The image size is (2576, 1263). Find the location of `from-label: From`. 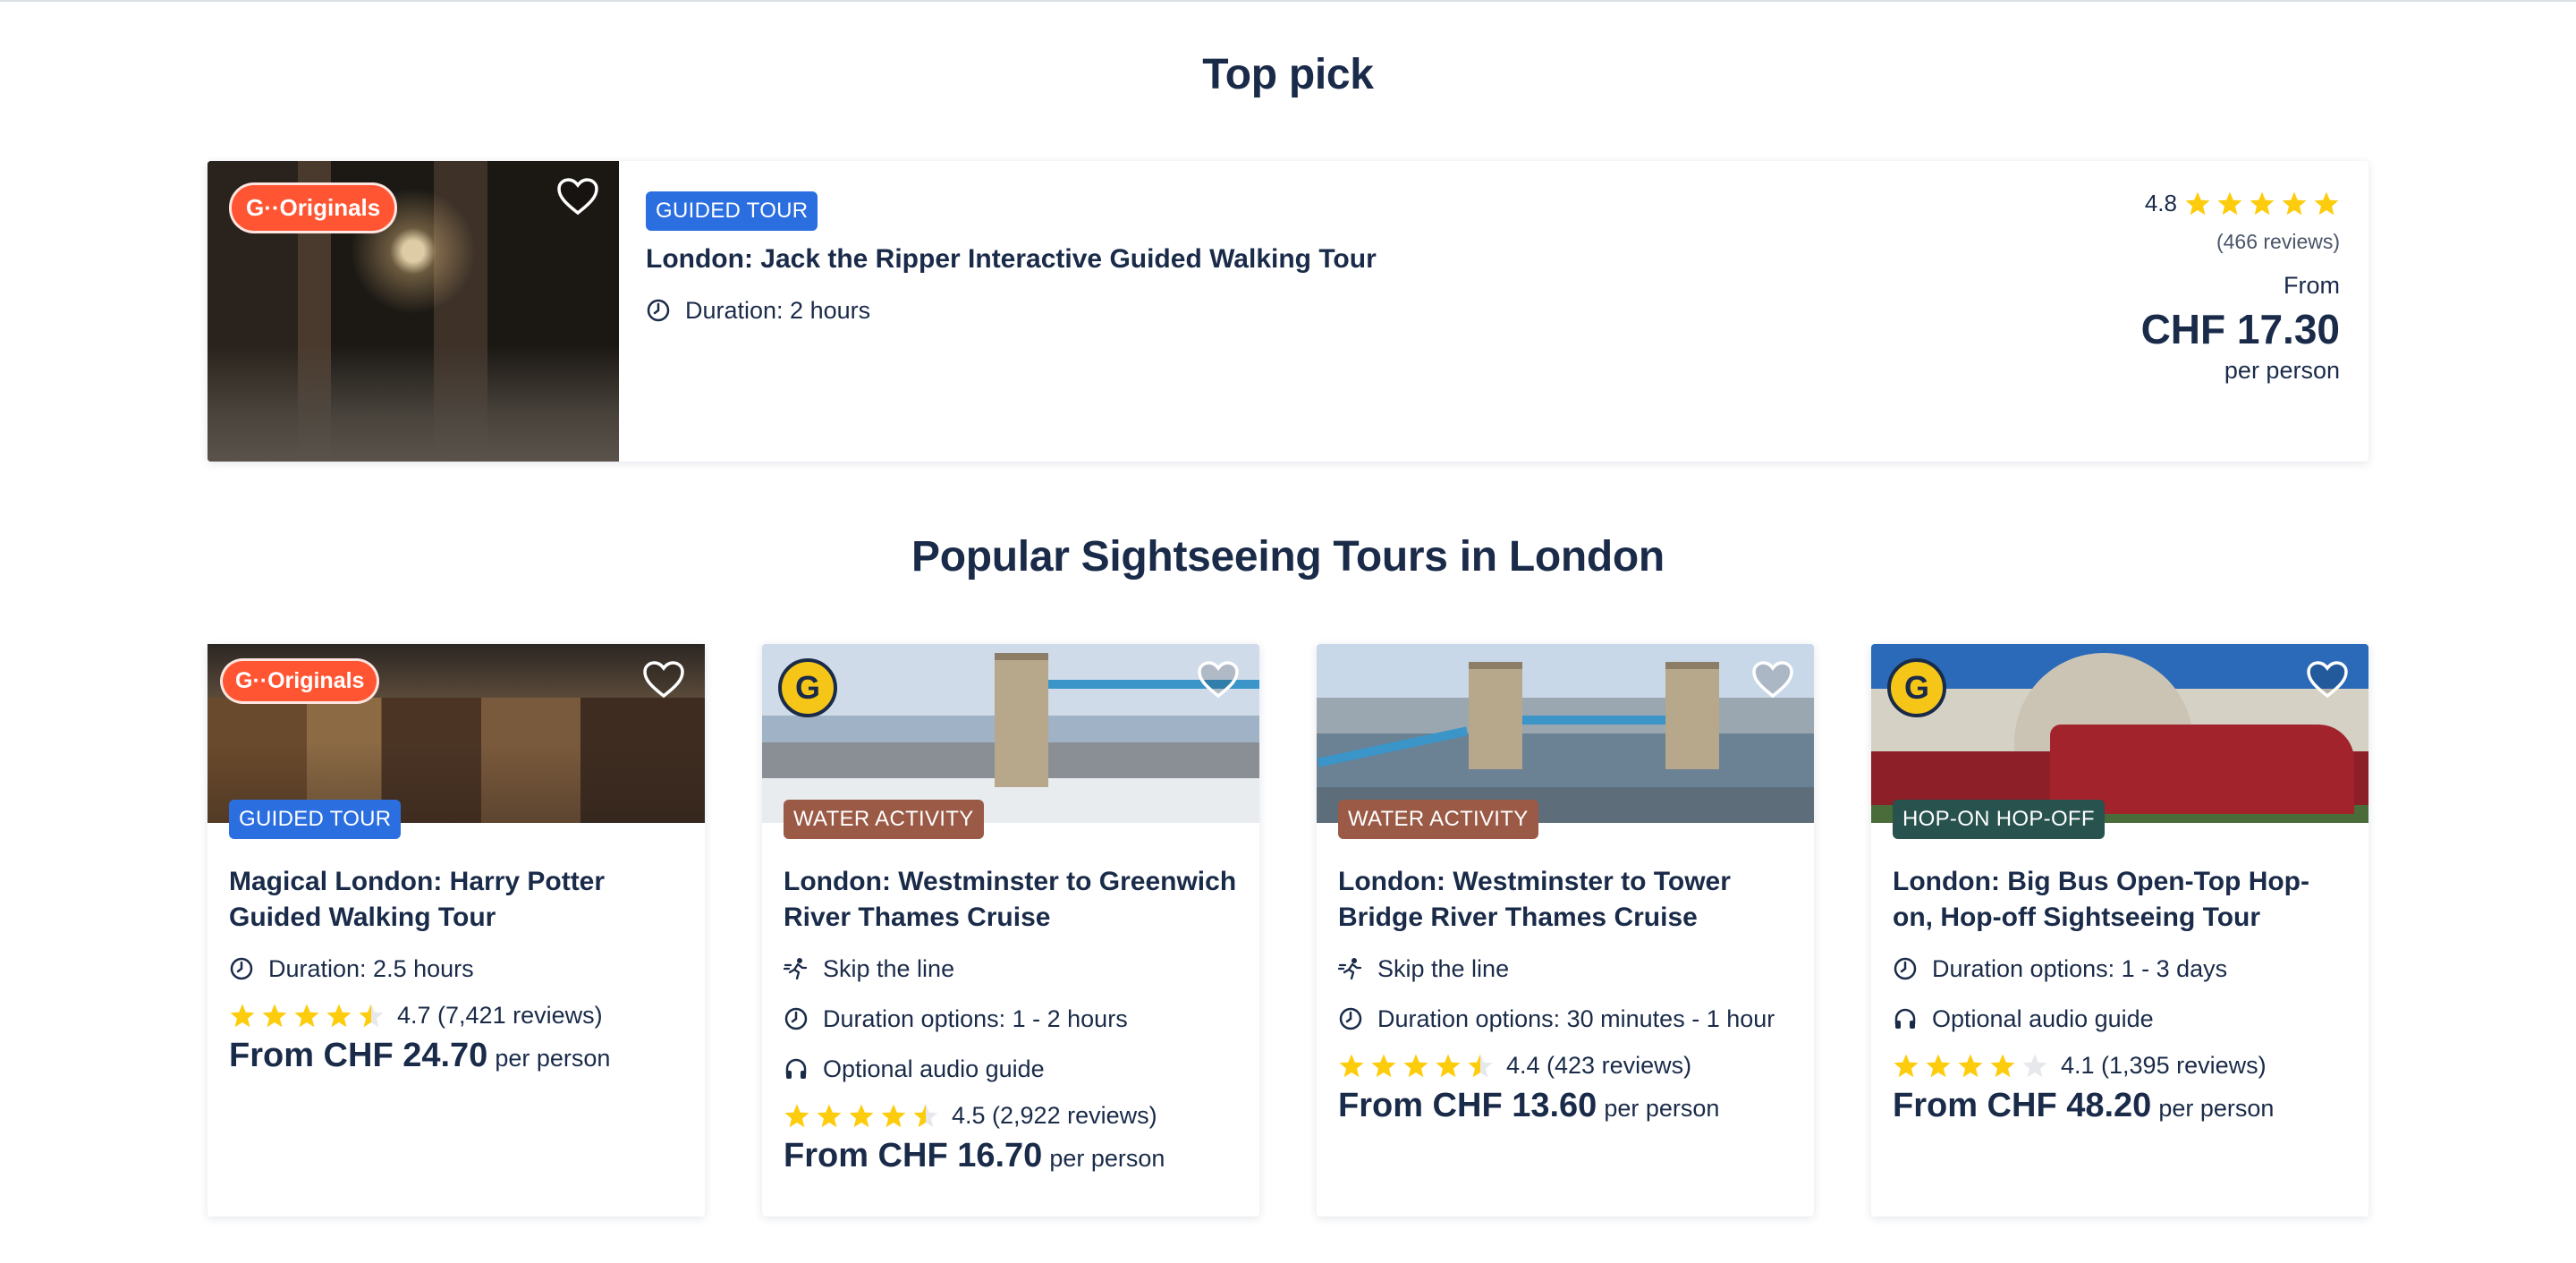

from-label: From is located at coordinates (2312, 285).